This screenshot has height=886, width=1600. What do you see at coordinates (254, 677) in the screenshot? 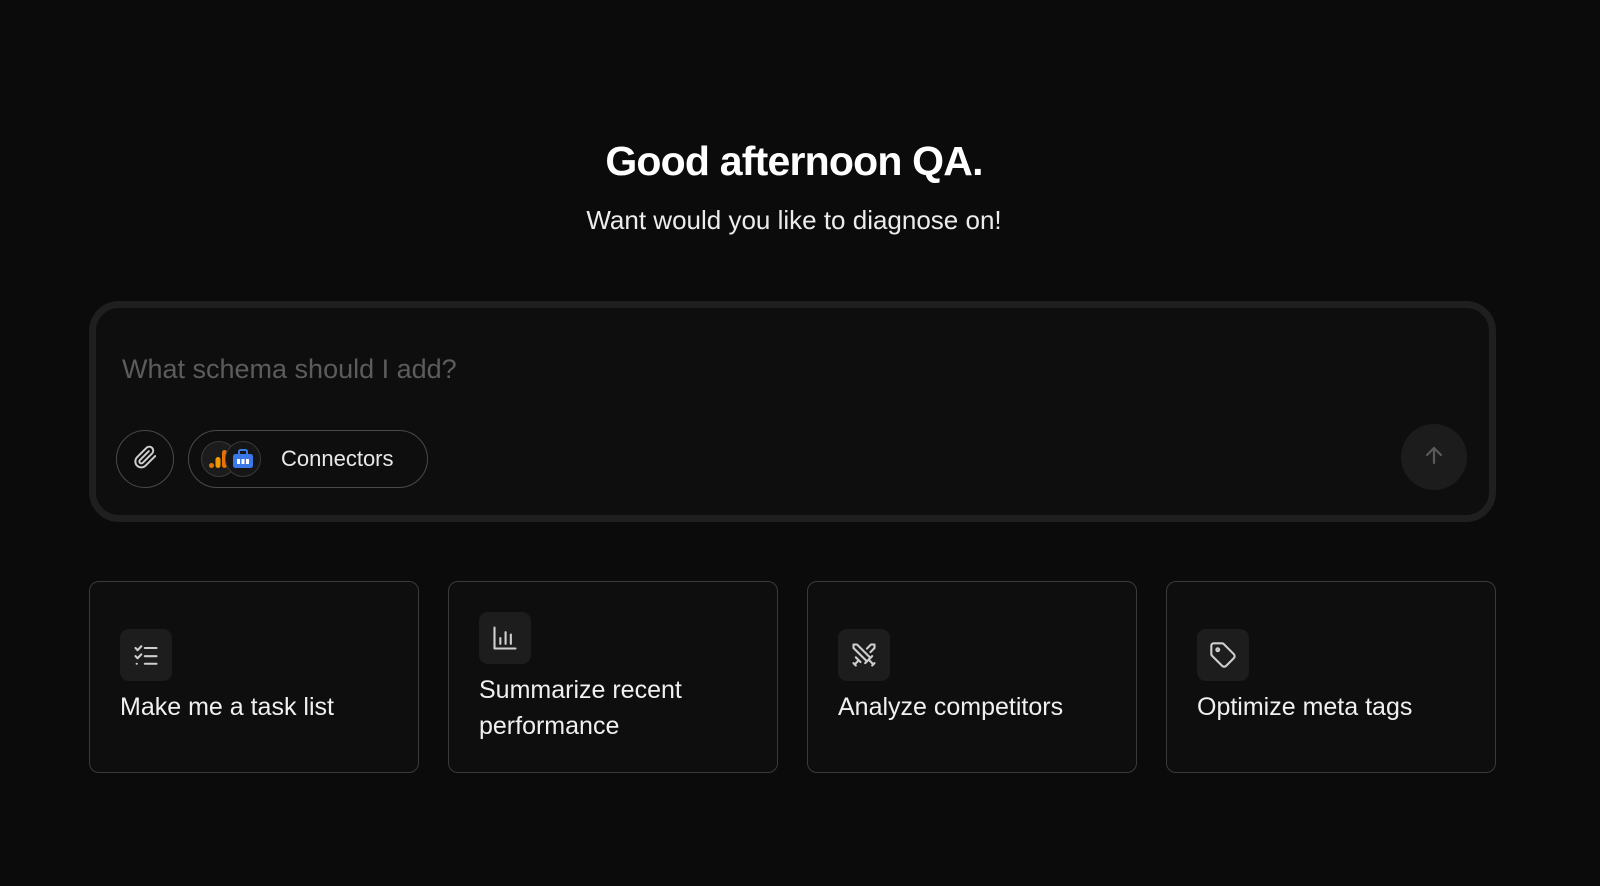
I see `suggestion-card-task-list: Make me a task list` at bounding box center [254, 677].